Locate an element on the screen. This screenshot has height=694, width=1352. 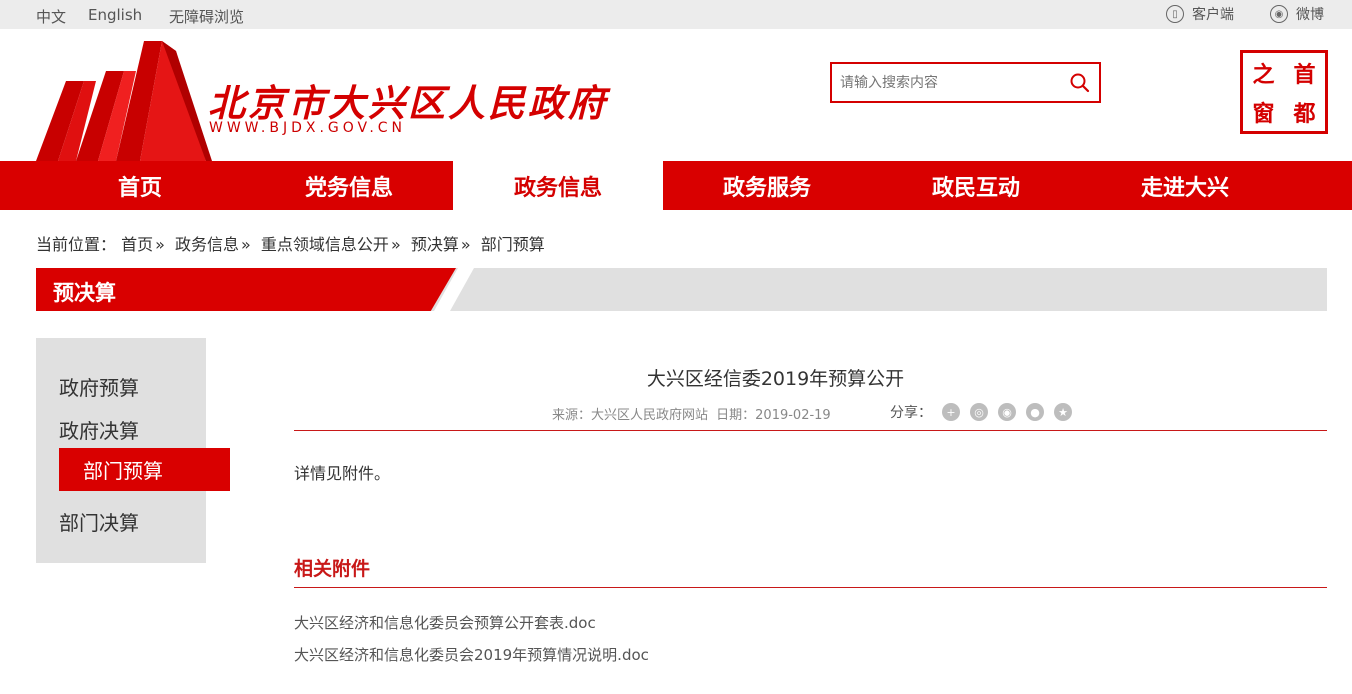
article-date: 日期：2019-02-19 is located at coordinates (773, 415).